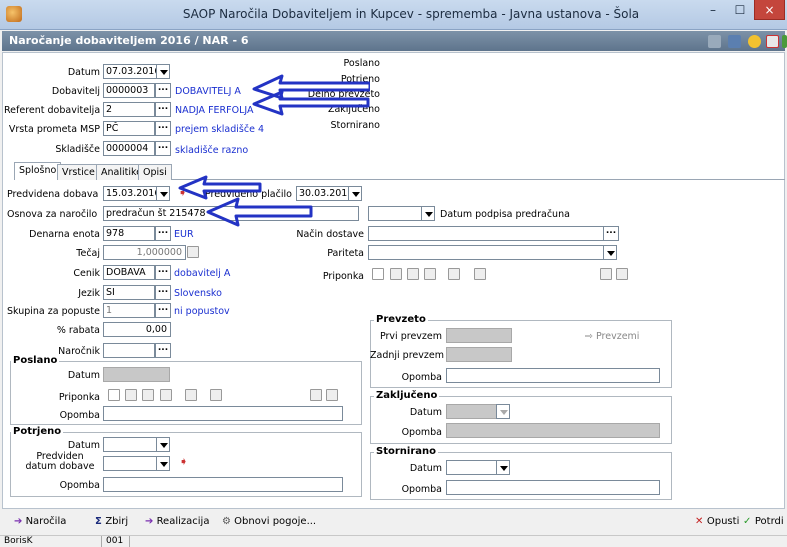 This screenshot has width=787, height=547. Describe the element at coordinates (503, 411) in the screenshot. I see `zakljuceno-datum-dropdown` at that location.